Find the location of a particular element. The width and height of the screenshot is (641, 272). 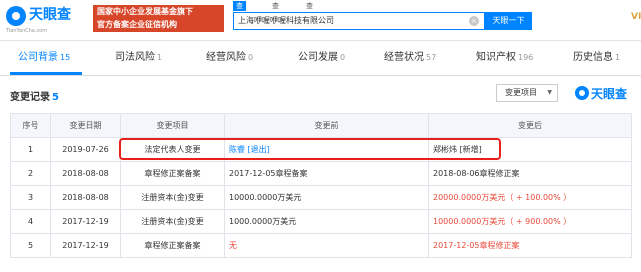

cell-item: 法定代表人变更 is located at coordinates (172, 149).